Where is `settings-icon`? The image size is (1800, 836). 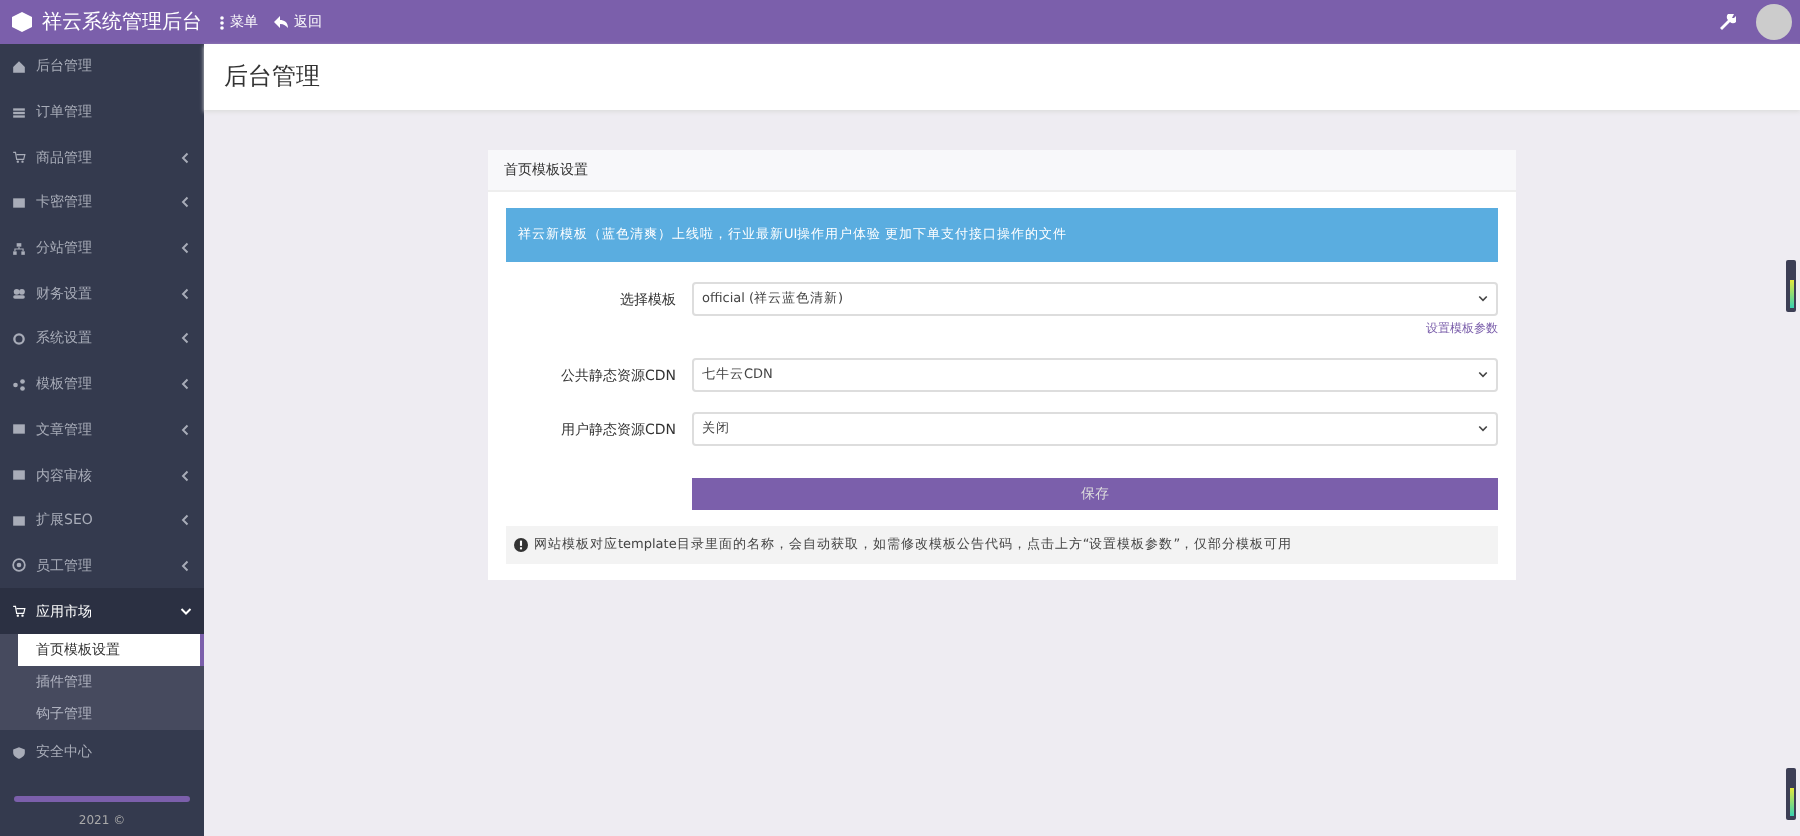 settings-icon is located at coordinates (19, 338).